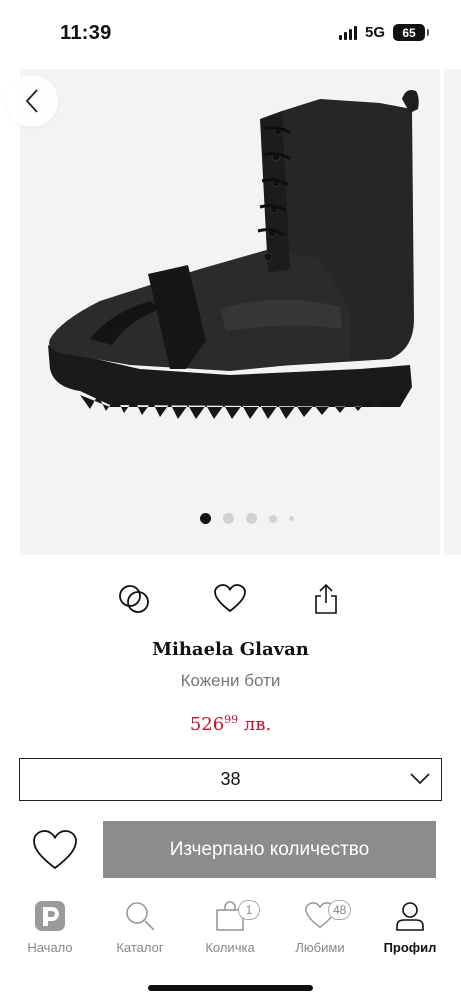 This screenshot has height=999, width=461. I want to click on home-indicator, so click(230, 988).